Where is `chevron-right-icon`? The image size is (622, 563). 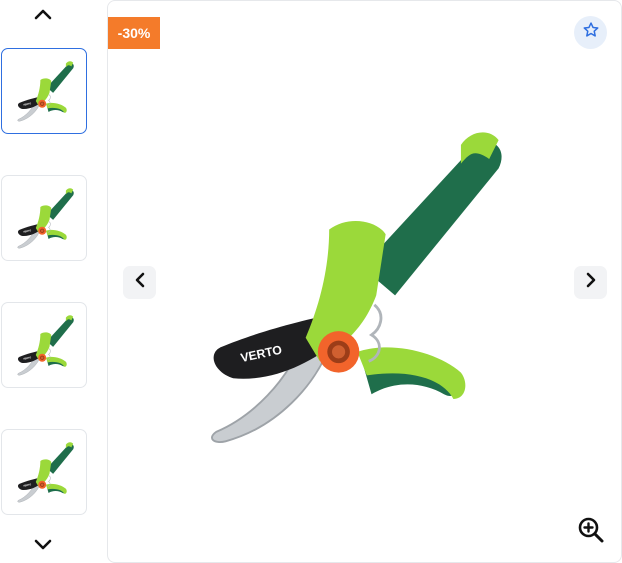
chevron-right-icon is located at coordinates (591, 282).